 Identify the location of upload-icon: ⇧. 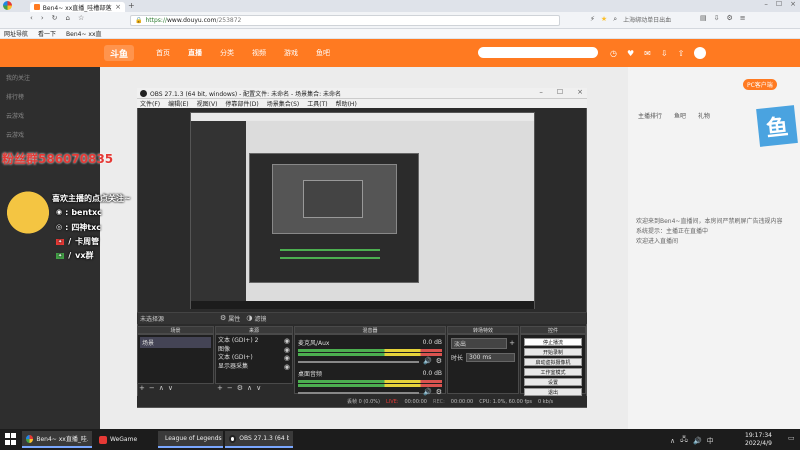
(681, 53).